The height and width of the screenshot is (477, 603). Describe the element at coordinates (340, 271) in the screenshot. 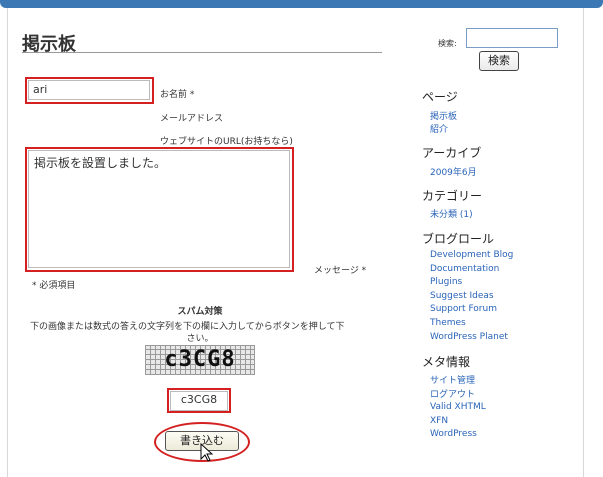

I see `message-label: メッセージ *` at that location.